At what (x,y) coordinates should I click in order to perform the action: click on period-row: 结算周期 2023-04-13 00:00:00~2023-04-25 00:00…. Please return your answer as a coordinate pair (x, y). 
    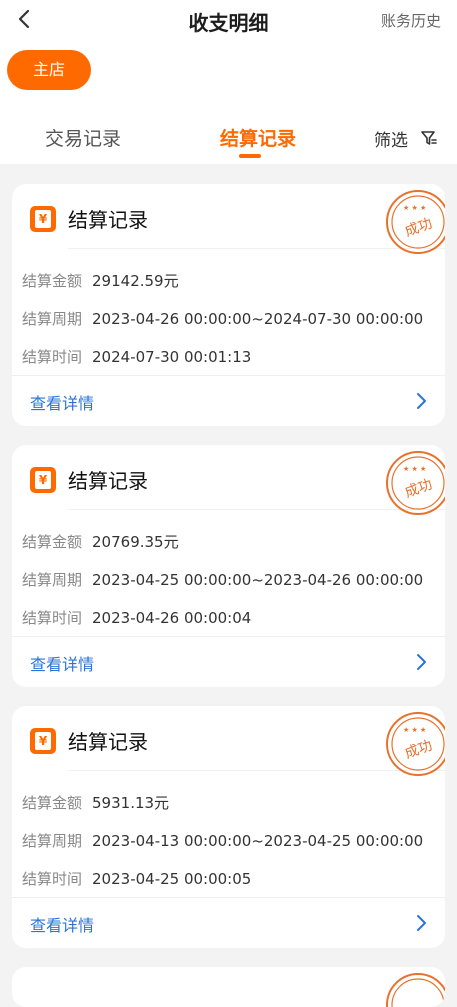
    Looking at the image, I should click on (222, 840).